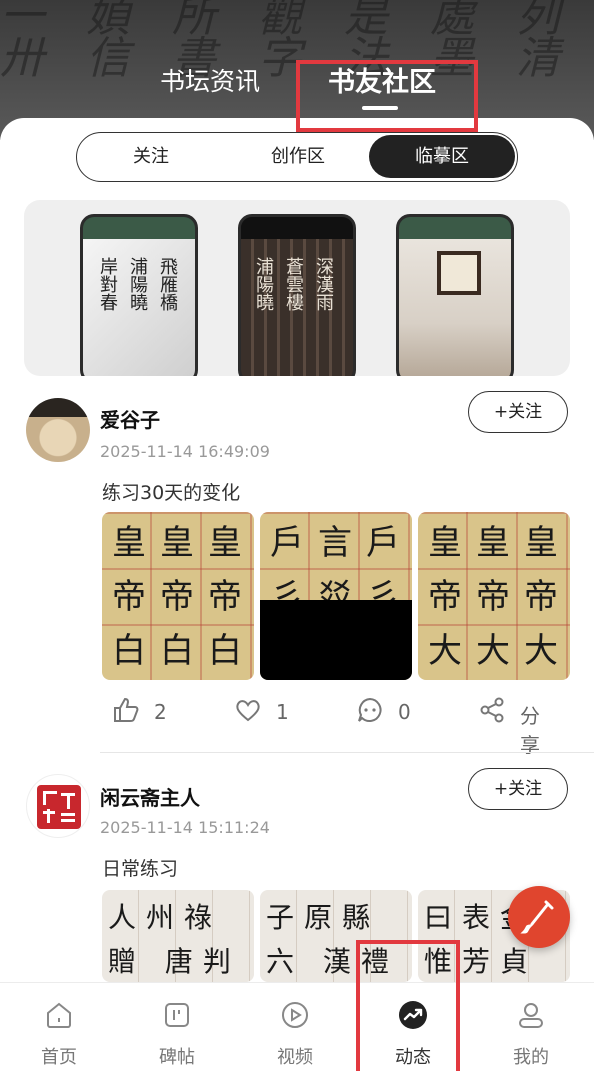  I want to click on segment-creation: 创作区, so click(298, 156).